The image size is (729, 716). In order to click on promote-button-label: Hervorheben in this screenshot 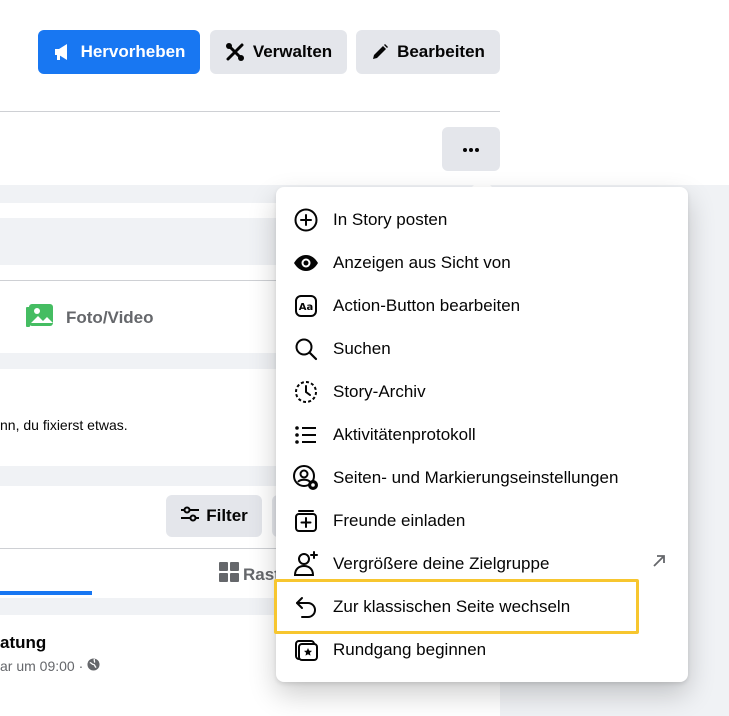, I will do `click(133, 51)`.